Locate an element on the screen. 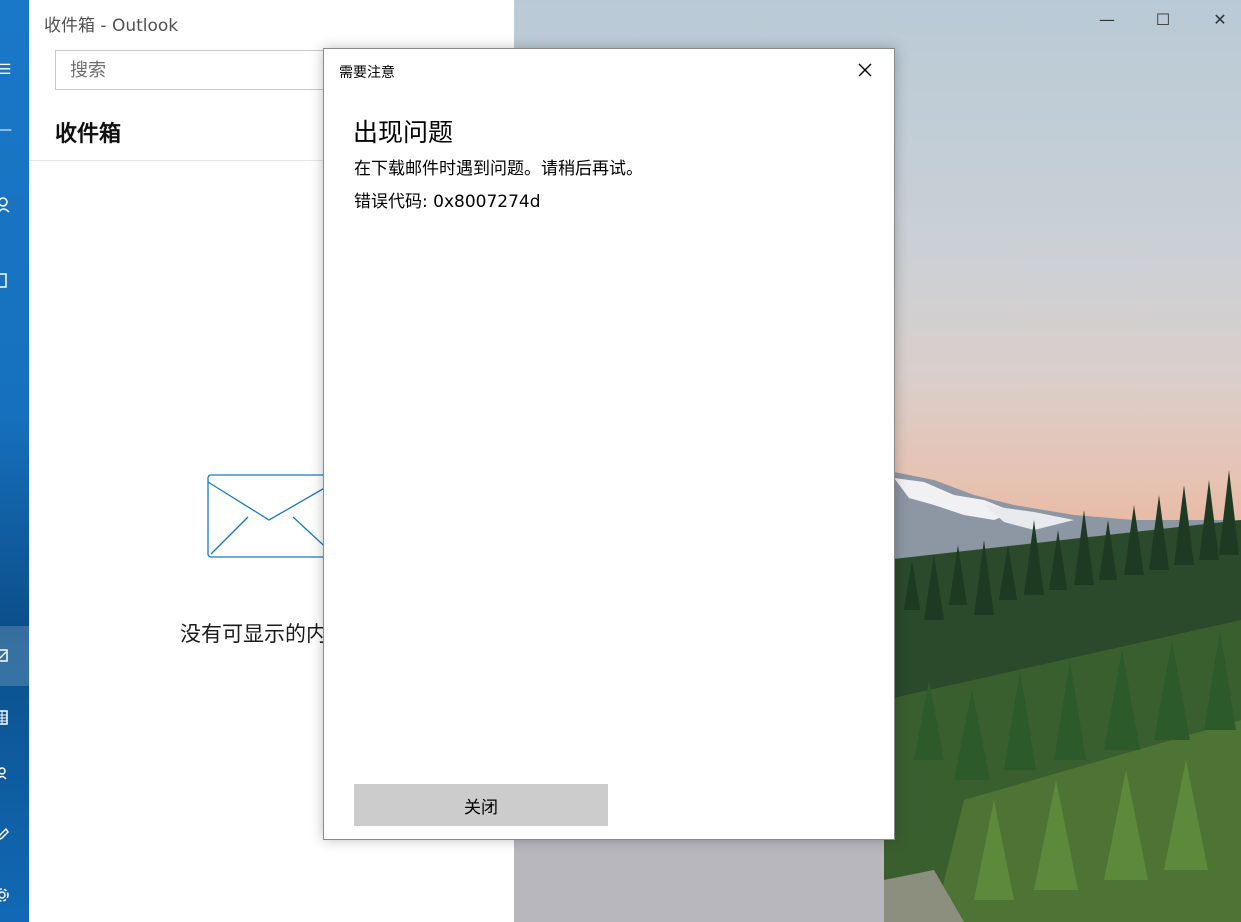 This screenshot has width=1241, height=922. calendar-icon is located at coordinates (6, 717).